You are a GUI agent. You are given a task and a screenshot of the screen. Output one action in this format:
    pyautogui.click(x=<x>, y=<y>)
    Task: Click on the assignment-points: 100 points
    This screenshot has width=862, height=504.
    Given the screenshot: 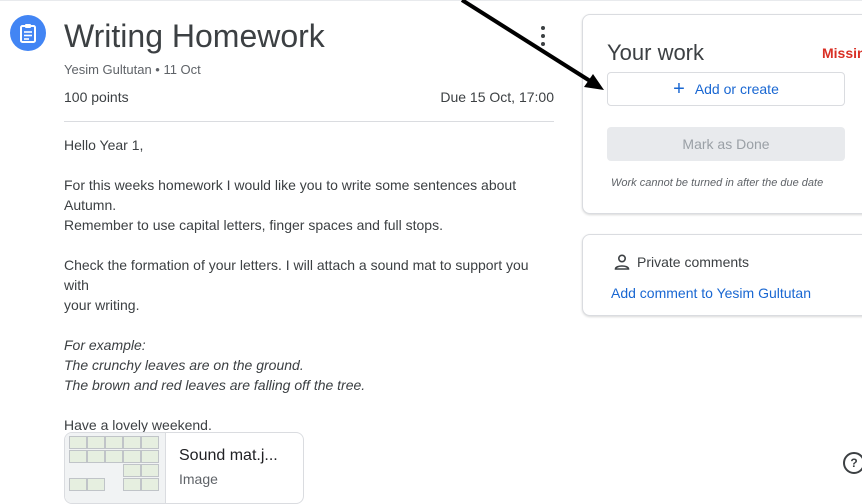 What is the action you would take?
    pyautogui.click(x=96, y=97)
    